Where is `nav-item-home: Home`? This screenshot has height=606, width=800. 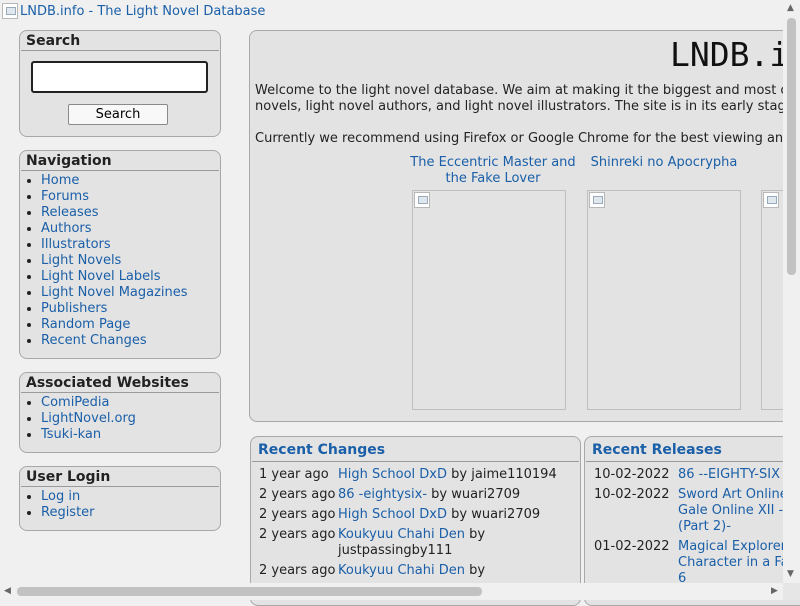
nav-item-home: Home is located at coordinates (130, 181).